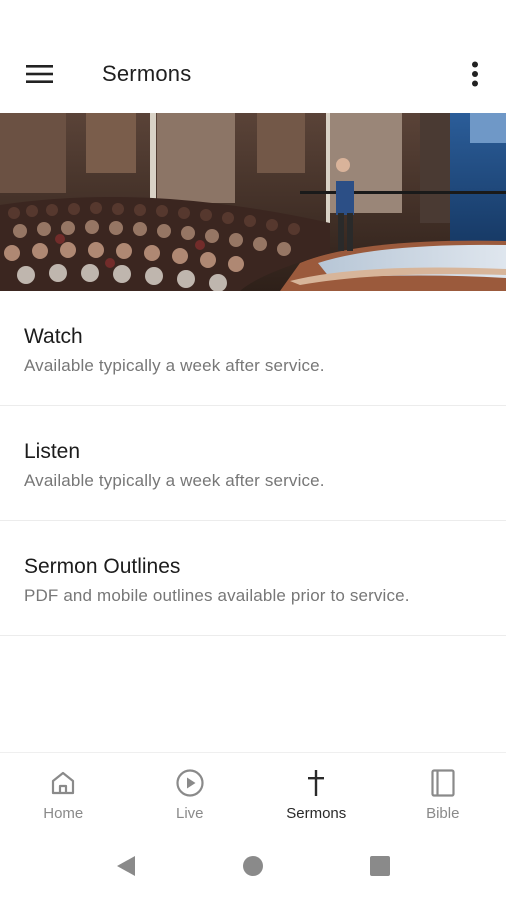 This screenshot has height=900, width=506. I want to click on more-options-button, so click(475, 74).